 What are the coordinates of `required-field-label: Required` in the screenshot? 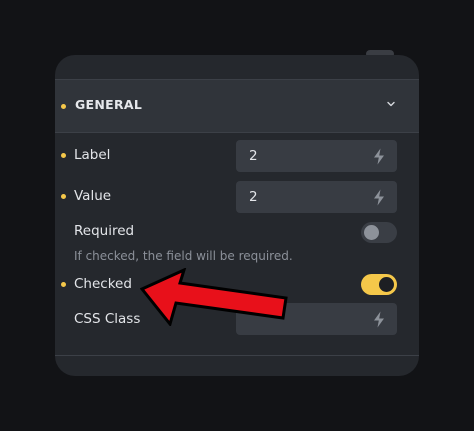 It's located at (104, 231).